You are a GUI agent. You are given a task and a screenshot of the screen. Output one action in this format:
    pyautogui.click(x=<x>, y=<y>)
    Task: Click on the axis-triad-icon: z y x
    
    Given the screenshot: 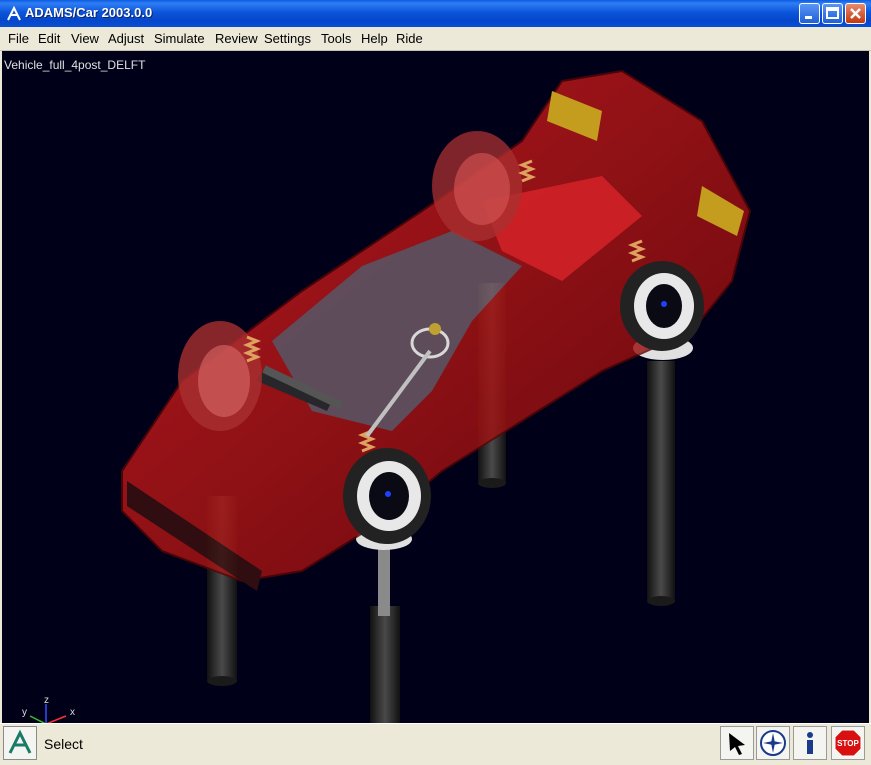 What is the action you would take?
    pyautogui.click(x=48, y=709)
    